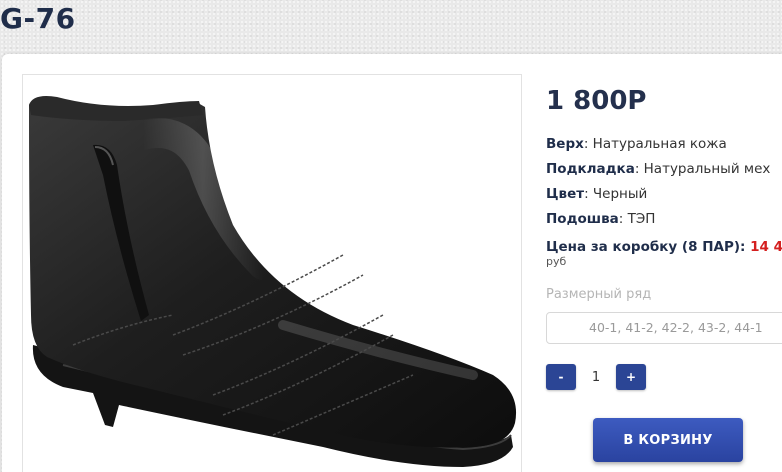 This screenshot has width=782, height=472. Describe the element at coordinates (590, 169) in the screenshot. I see `property-label: Подкладка` at that location.